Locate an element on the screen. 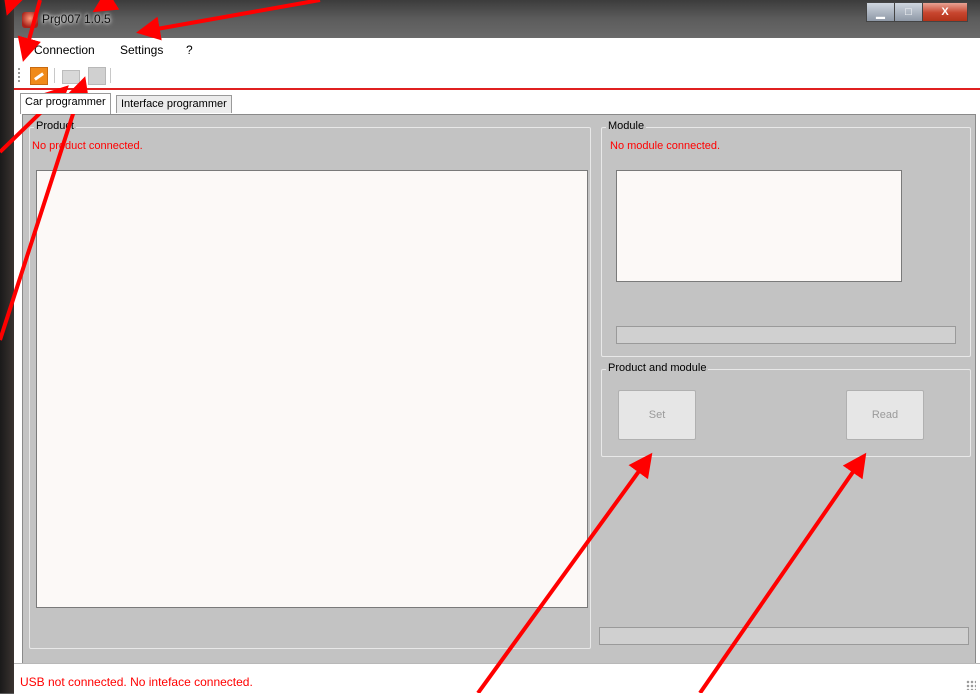 The height and width of the screenshot is (694, 980). minimize-button: ▁ is located at coordinates (880, 12).